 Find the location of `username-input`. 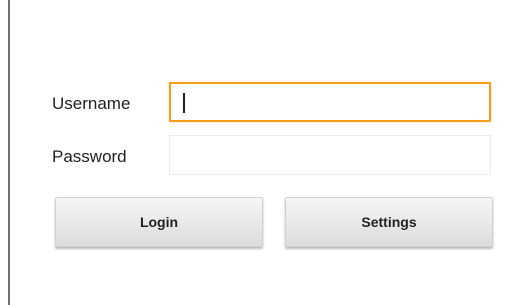

username-input is located at coordinates (330, 102).